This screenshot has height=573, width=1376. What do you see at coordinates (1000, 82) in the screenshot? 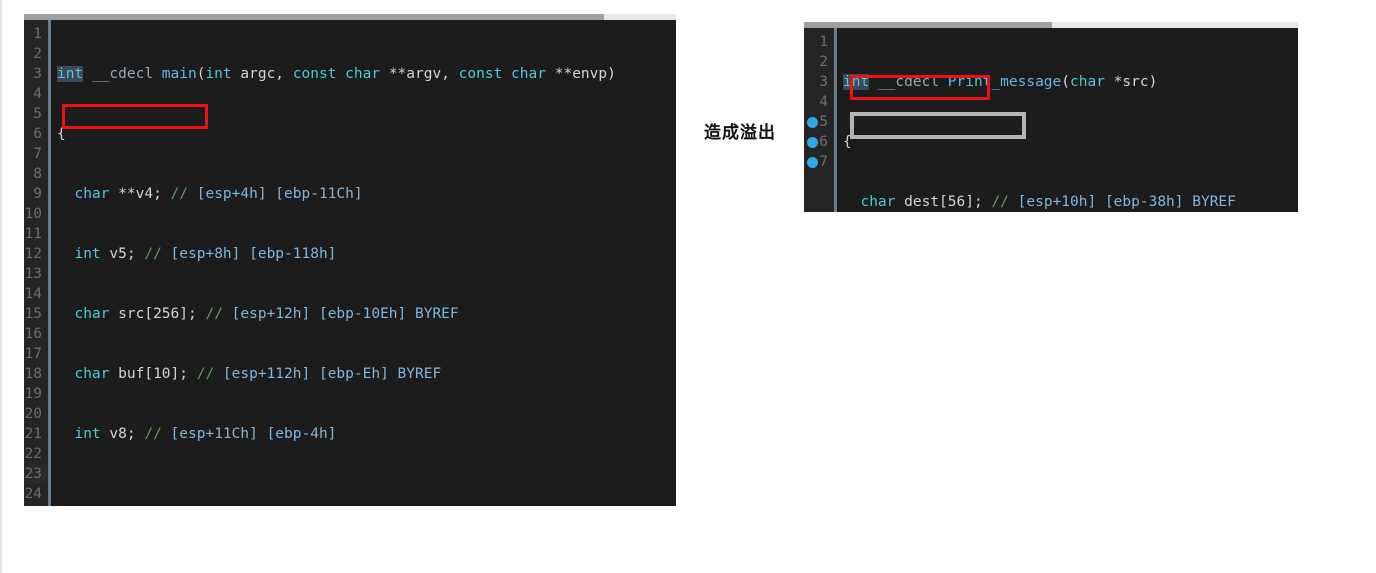
I see `code-line: int __cdecl Print_message(char *src)` at bounding box center [1000, 82].